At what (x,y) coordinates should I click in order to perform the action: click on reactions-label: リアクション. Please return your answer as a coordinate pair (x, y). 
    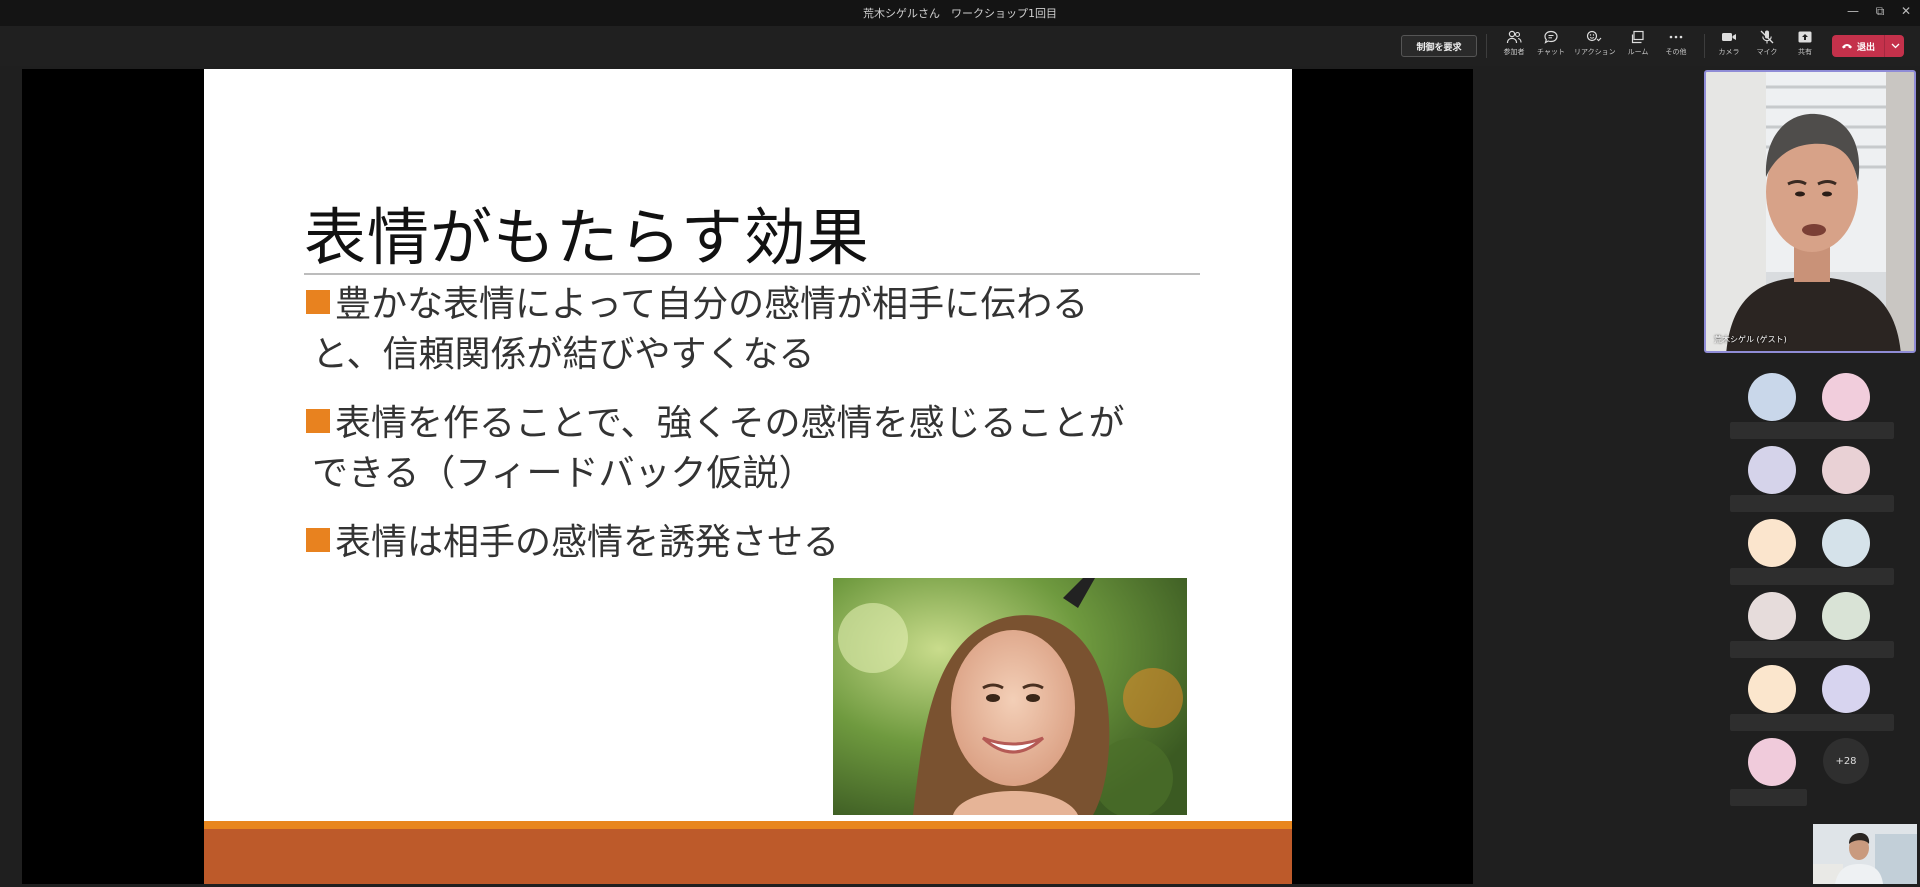
    Looking at the image, I should click on (1595, 52).